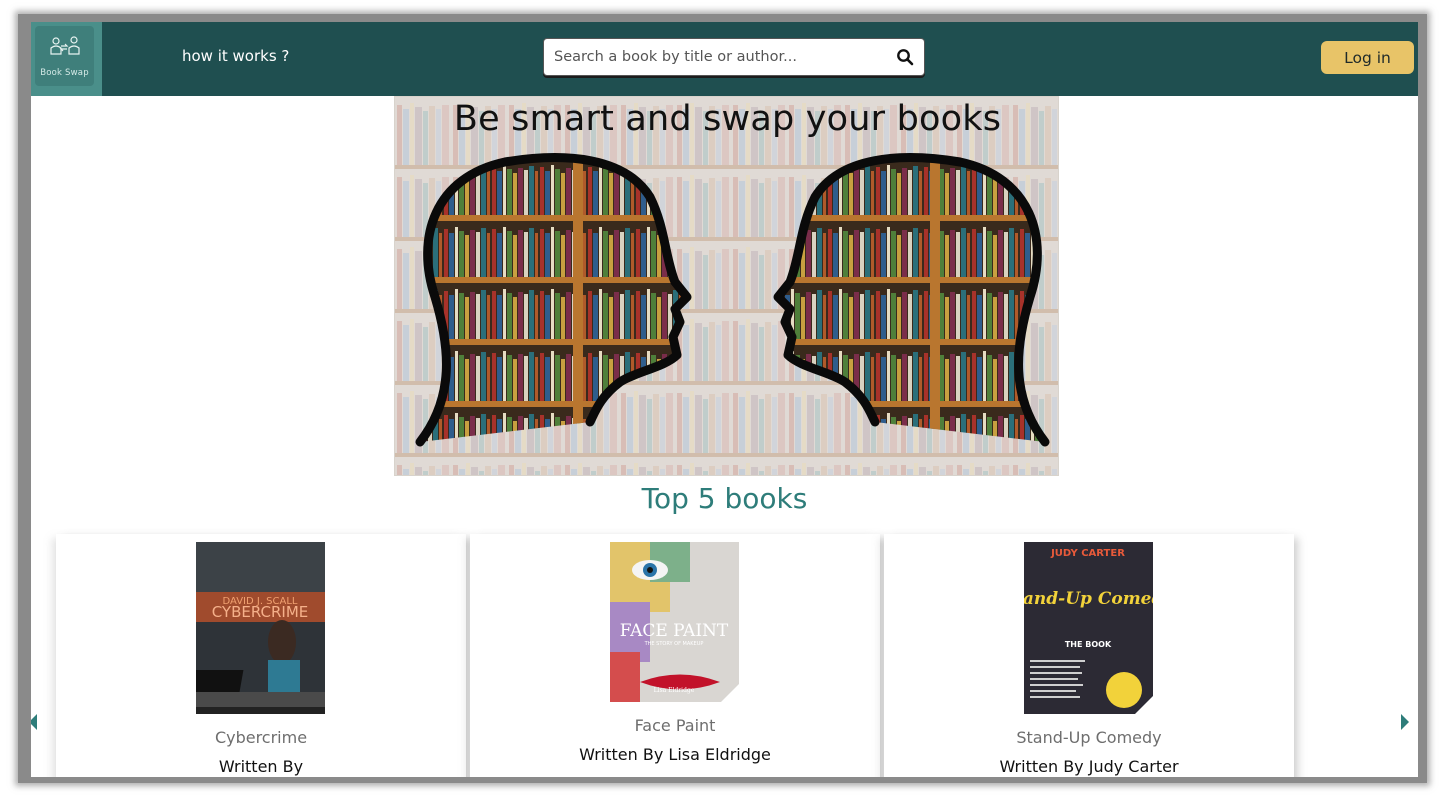 The height and width of the screenshot is (797, 1445). Describe the element at coordinates (674, 631) in the screenshot. I see `cover-title-text: FACE PAINT` at that location.